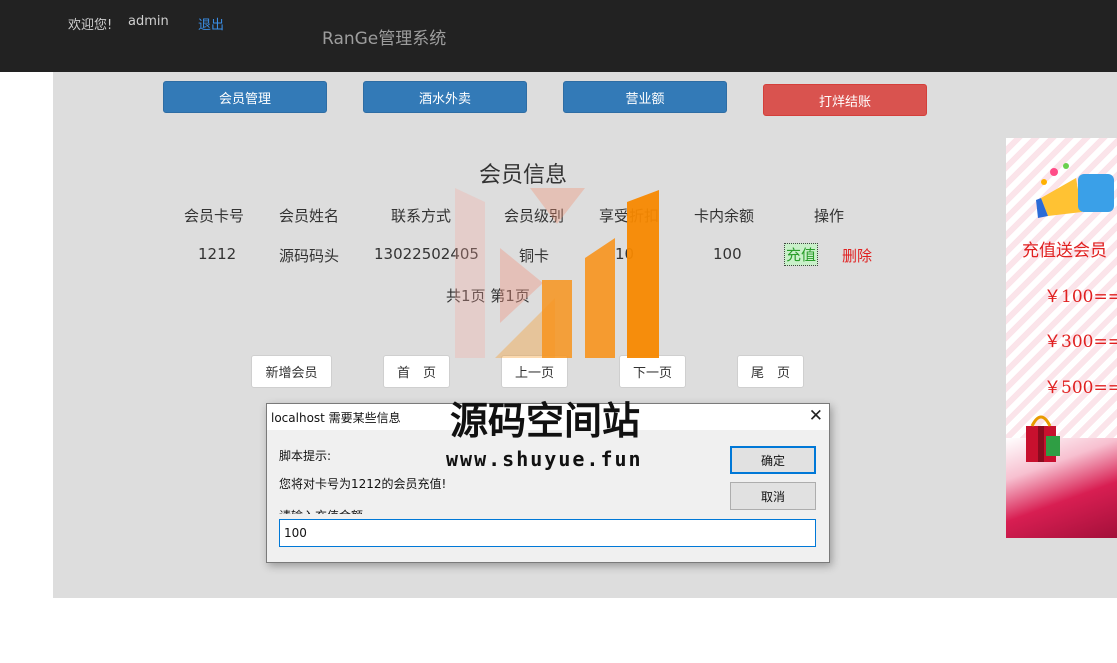 The width and height of the screenshot is (1117, 663). I want to click on cell-level: 铜卡, so click(534, 256).